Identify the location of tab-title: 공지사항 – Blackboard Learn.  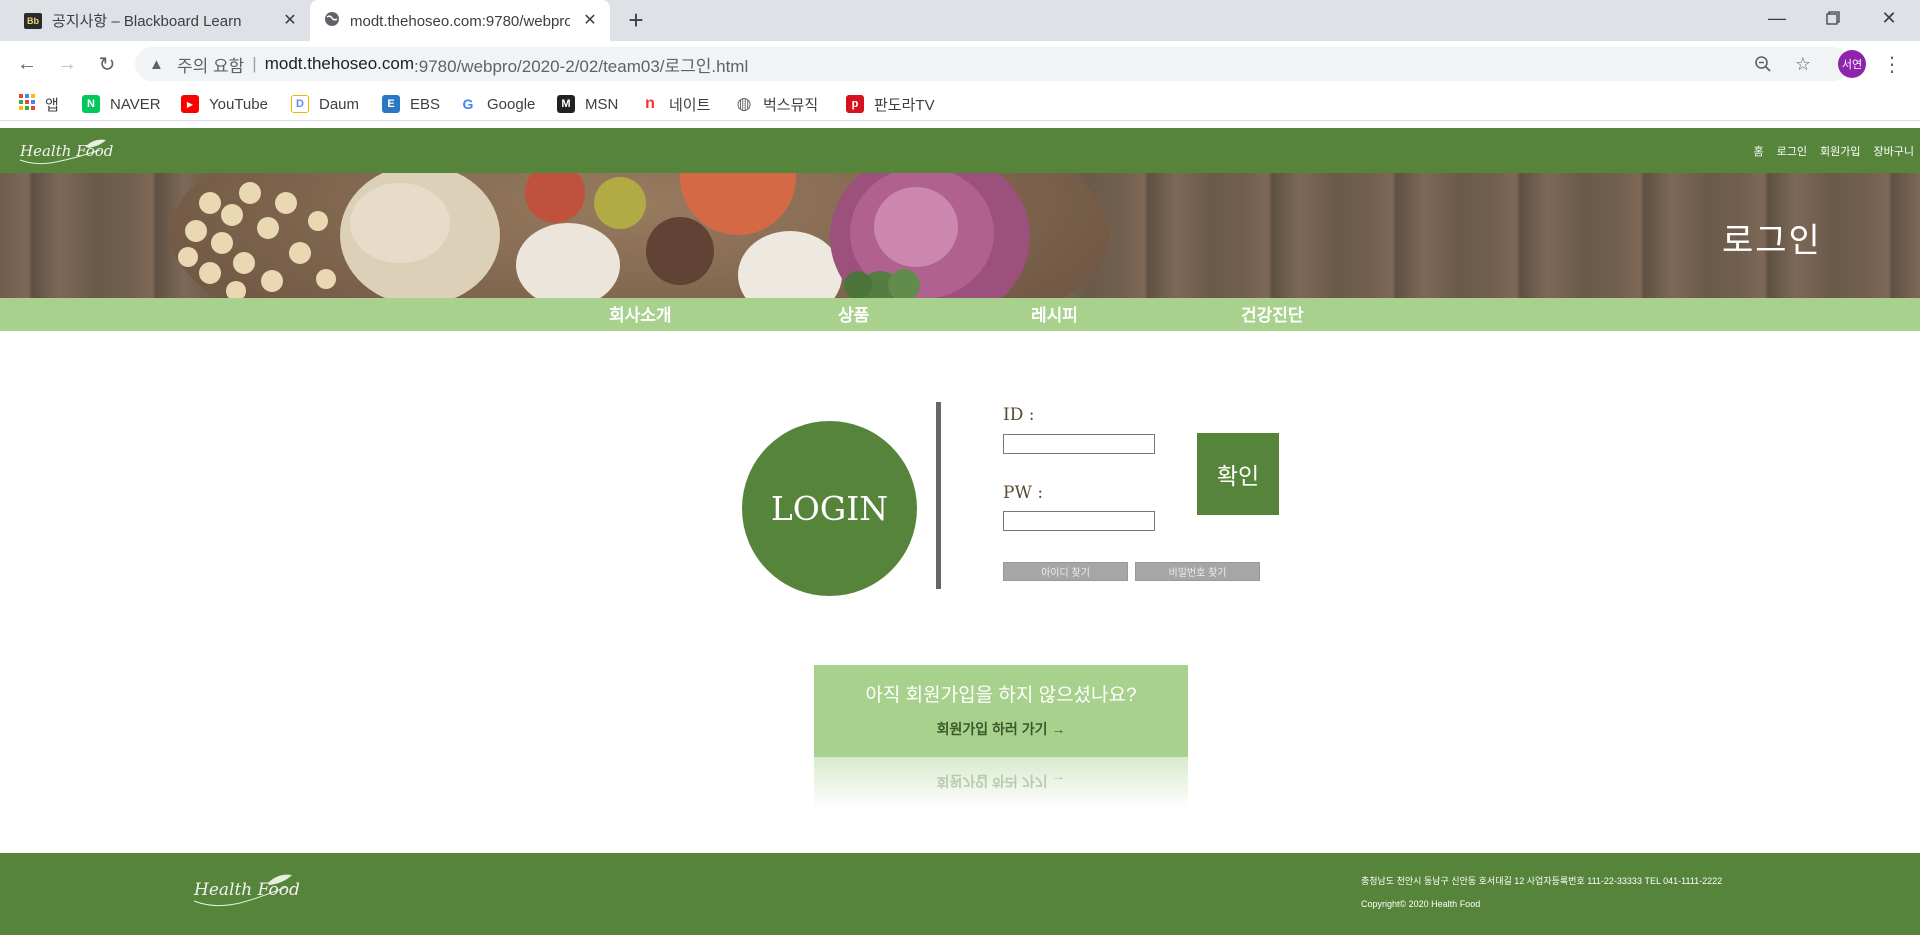
(147, 21).